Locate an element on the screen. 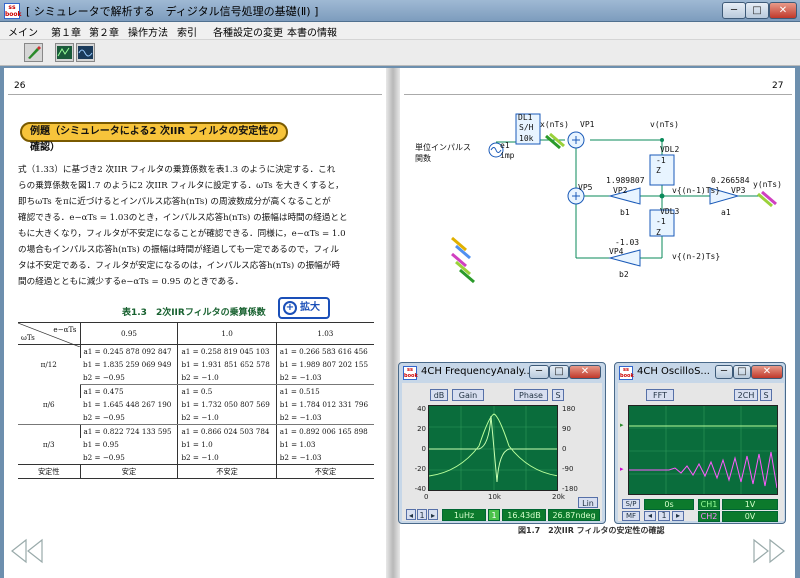  row-group-label: π/3 is located at coordinates (48, 444).